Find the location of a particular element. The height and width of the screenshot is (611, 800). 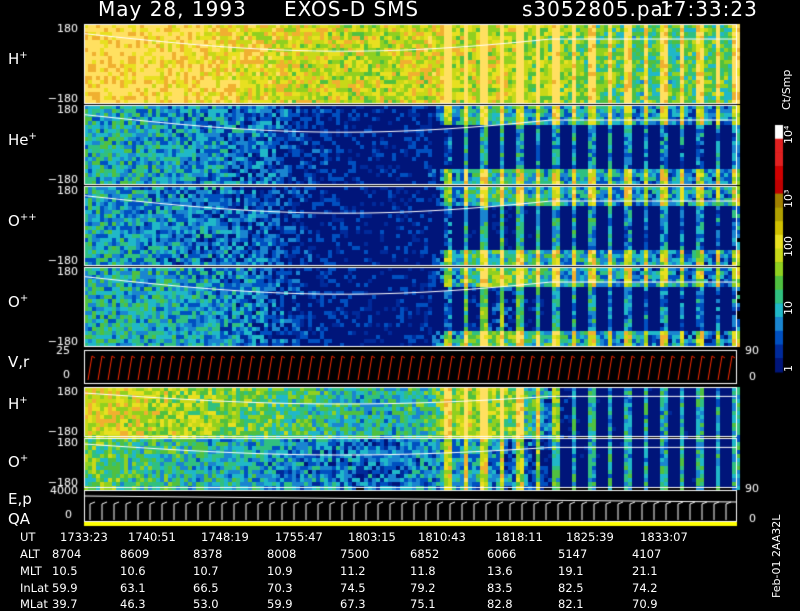

table-cell: 66.5 is located at coordinates (206, 588).